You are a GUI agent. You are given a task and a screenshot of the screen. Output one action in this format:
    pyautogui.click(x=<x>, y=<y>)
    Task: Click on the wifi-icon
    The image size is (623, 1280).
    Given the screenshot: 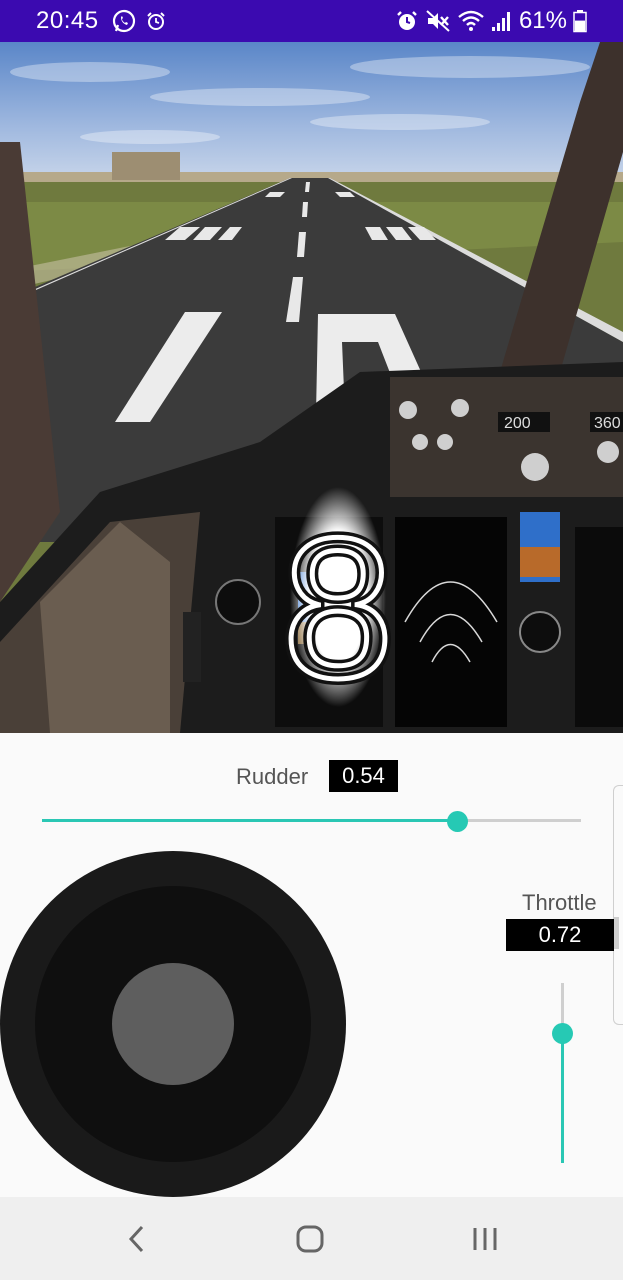 What is the action you would take?
    pyautogui.click(x=471, y=20)
    